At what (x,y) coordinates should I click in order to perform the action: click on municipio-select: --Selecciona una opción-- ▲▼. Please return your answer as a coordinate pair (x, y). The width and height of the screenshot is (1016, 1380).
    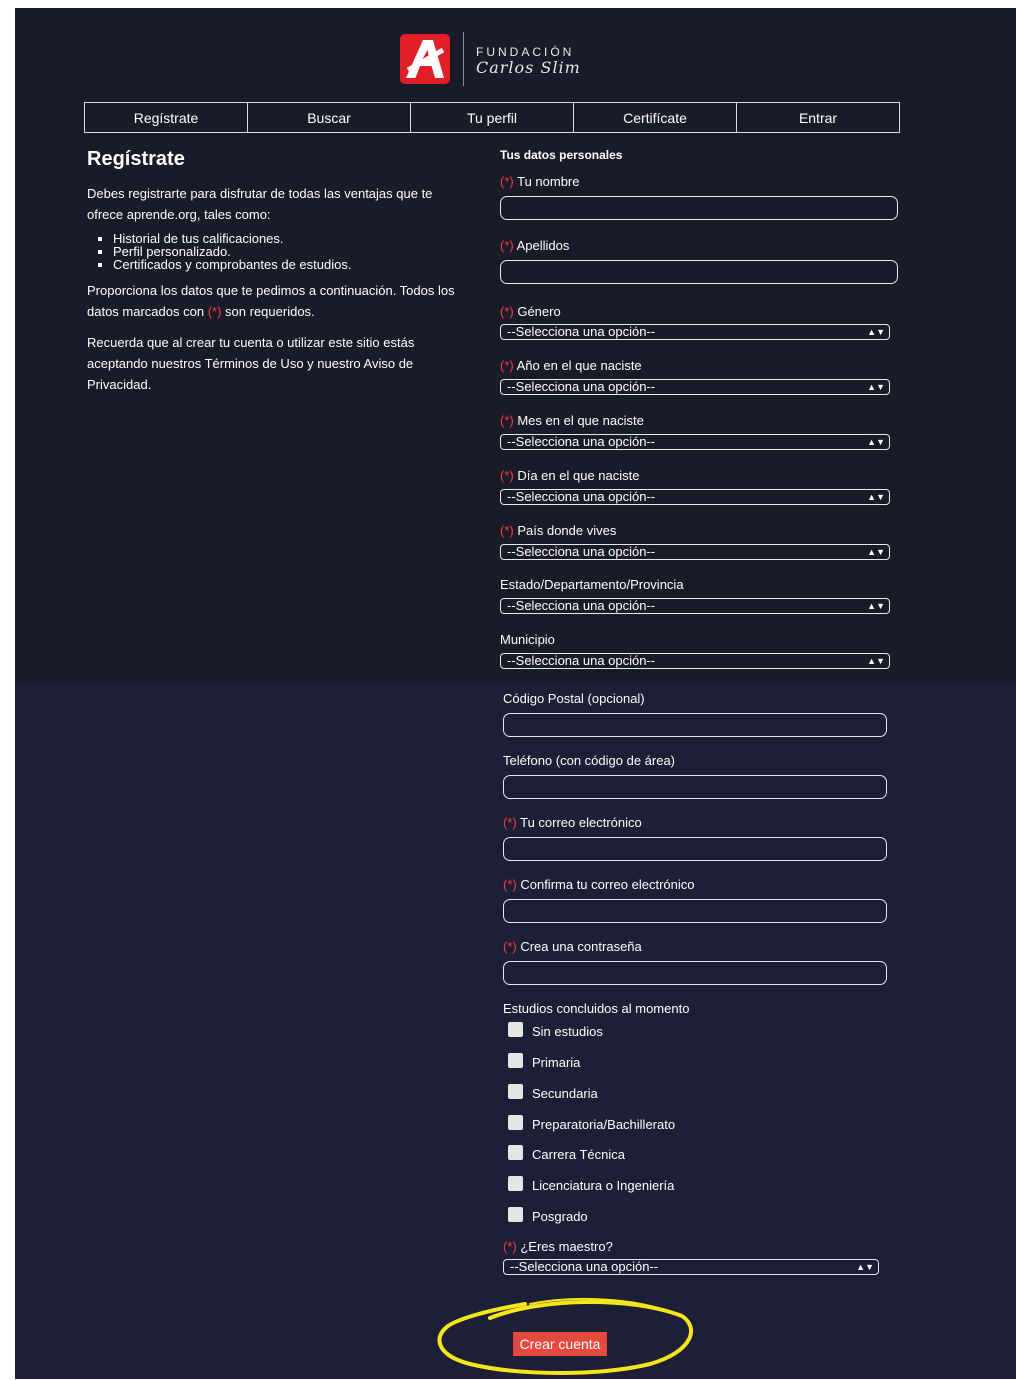
    Looking at the image, I should click on (695, 661).